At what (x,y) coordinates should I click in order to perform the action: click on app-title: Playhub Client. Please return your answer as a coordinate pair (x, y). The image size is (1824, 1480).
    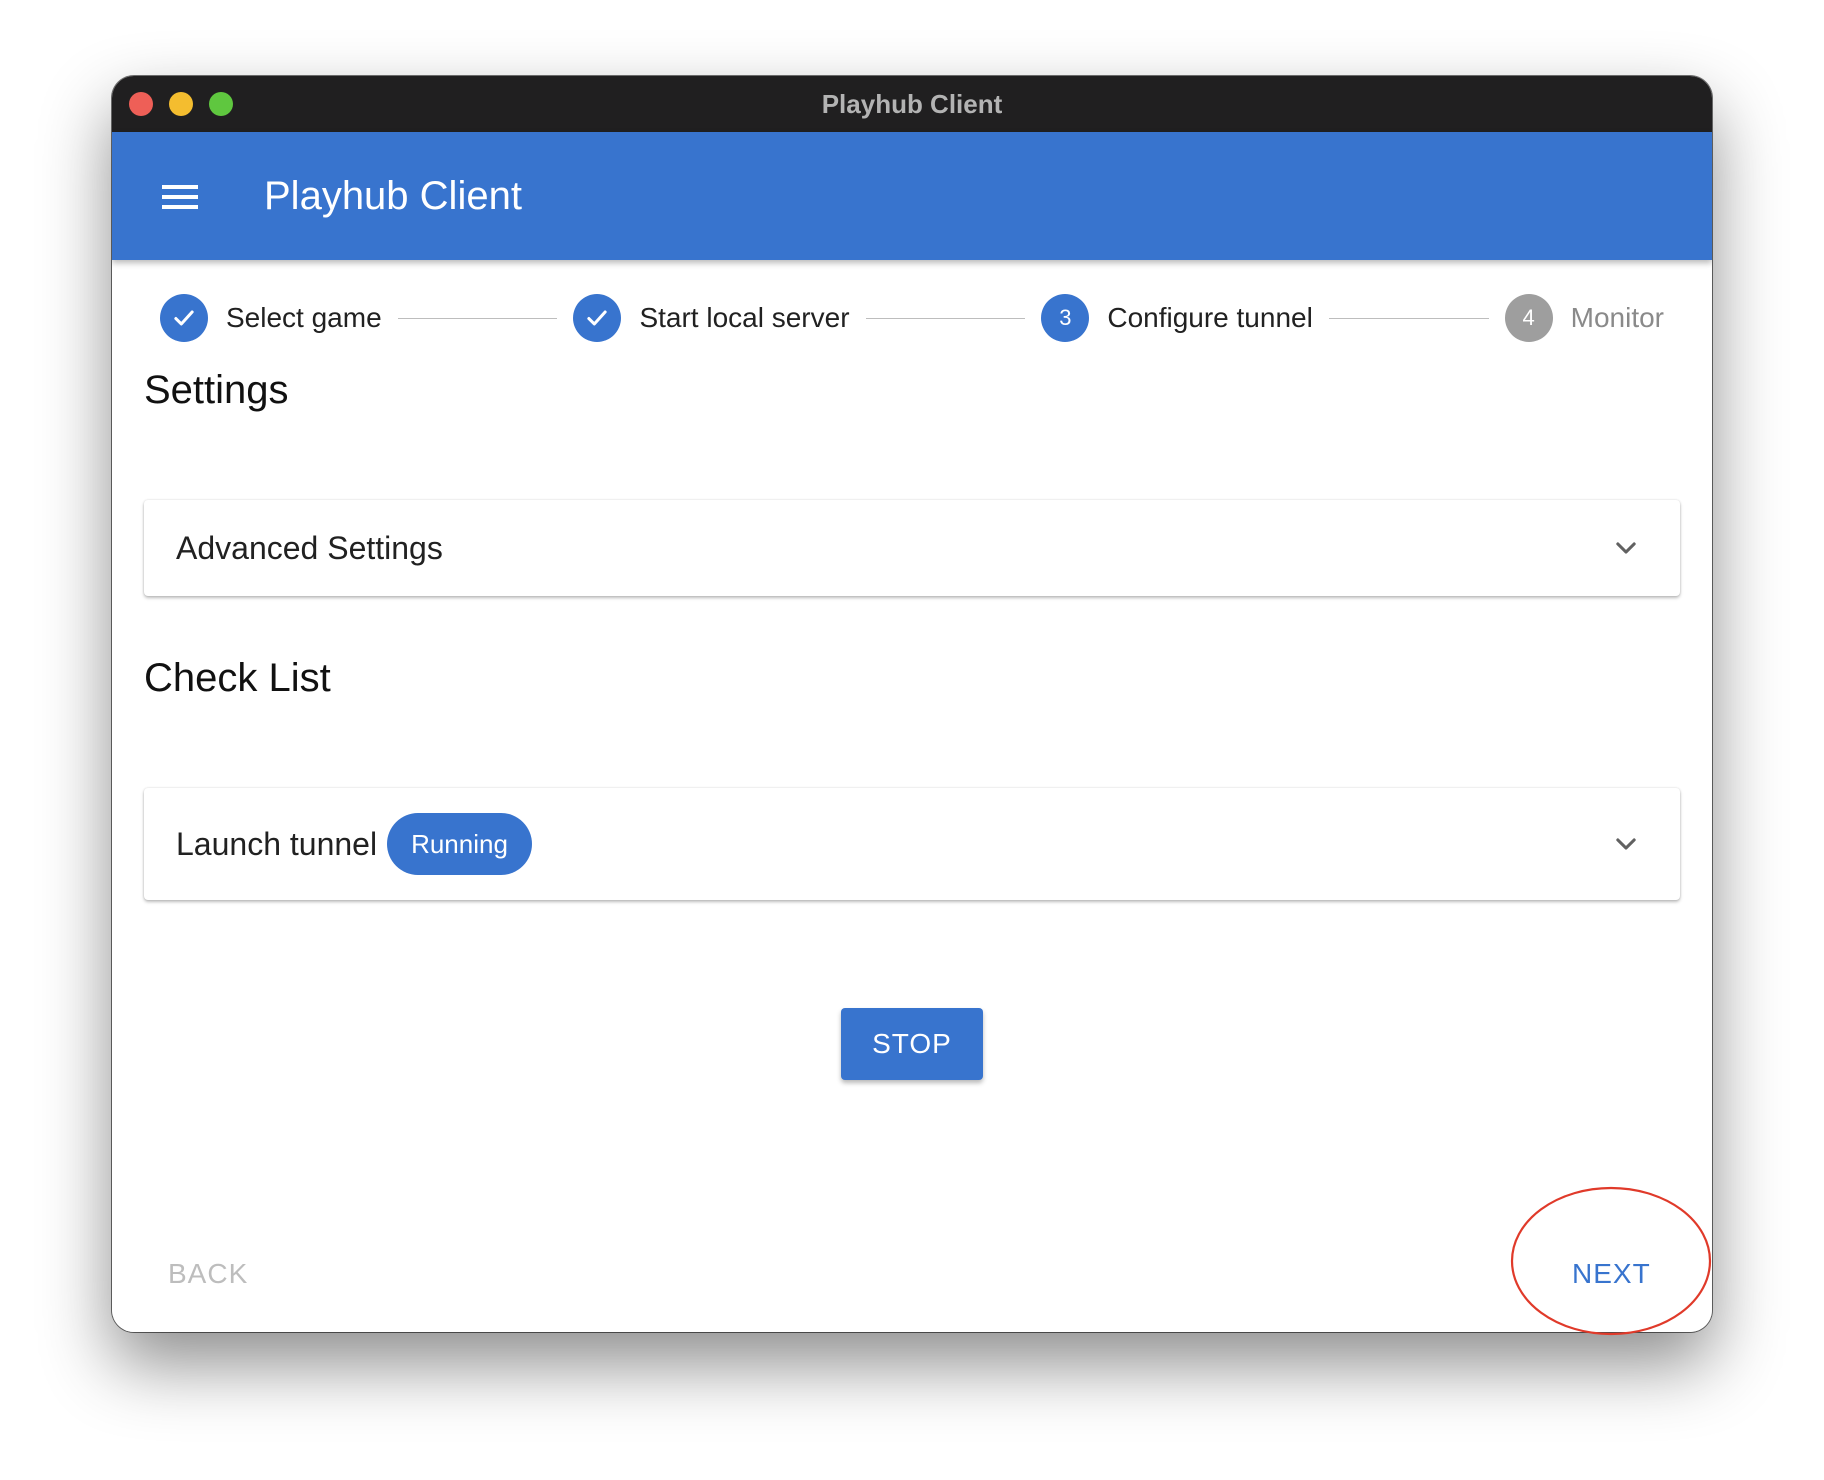
    Looking at the image, I should click on (393, 196).